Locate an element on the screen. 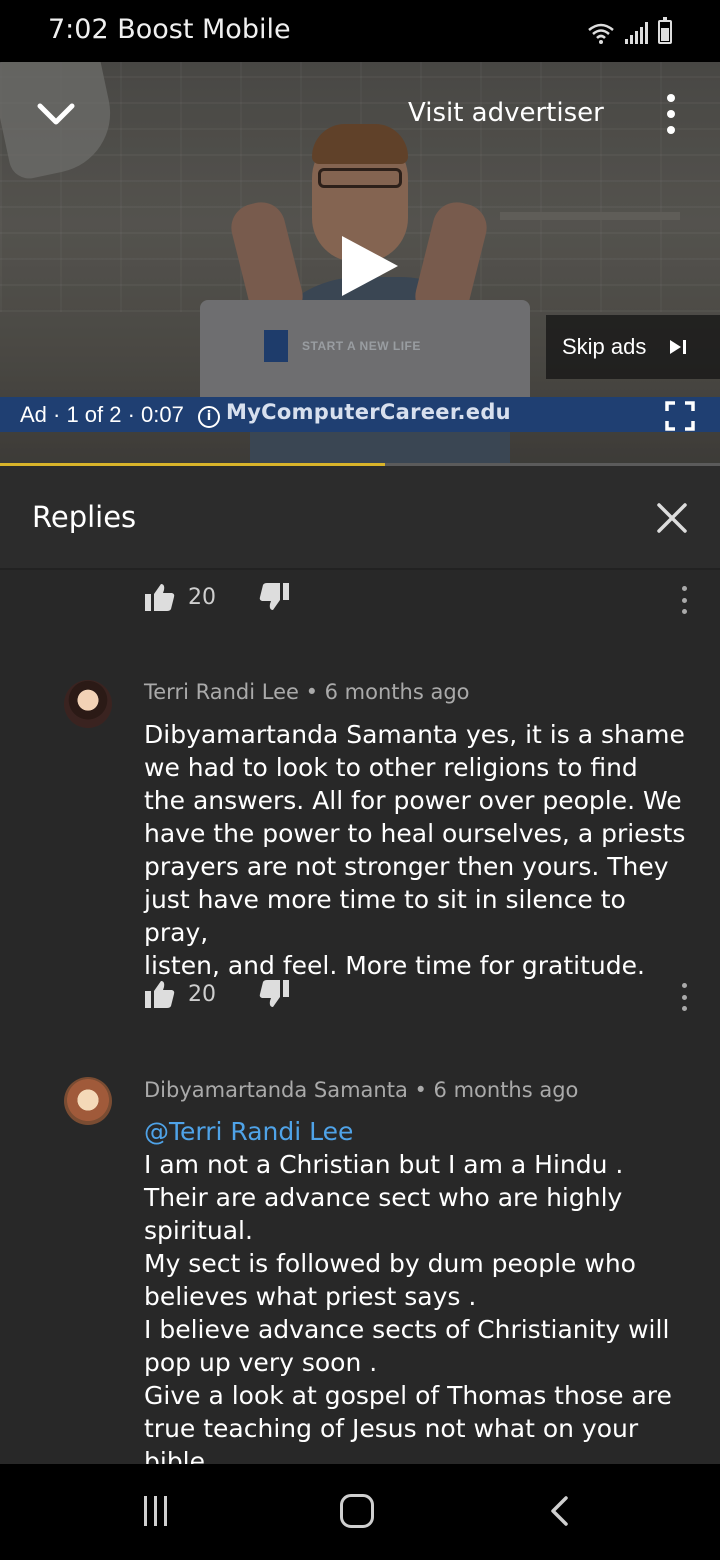 The width and height of the screenshot is (720, 1560). comment-line: Dibyamartanda Samanta yes, it is a shame is located at coordinates (414, 734).